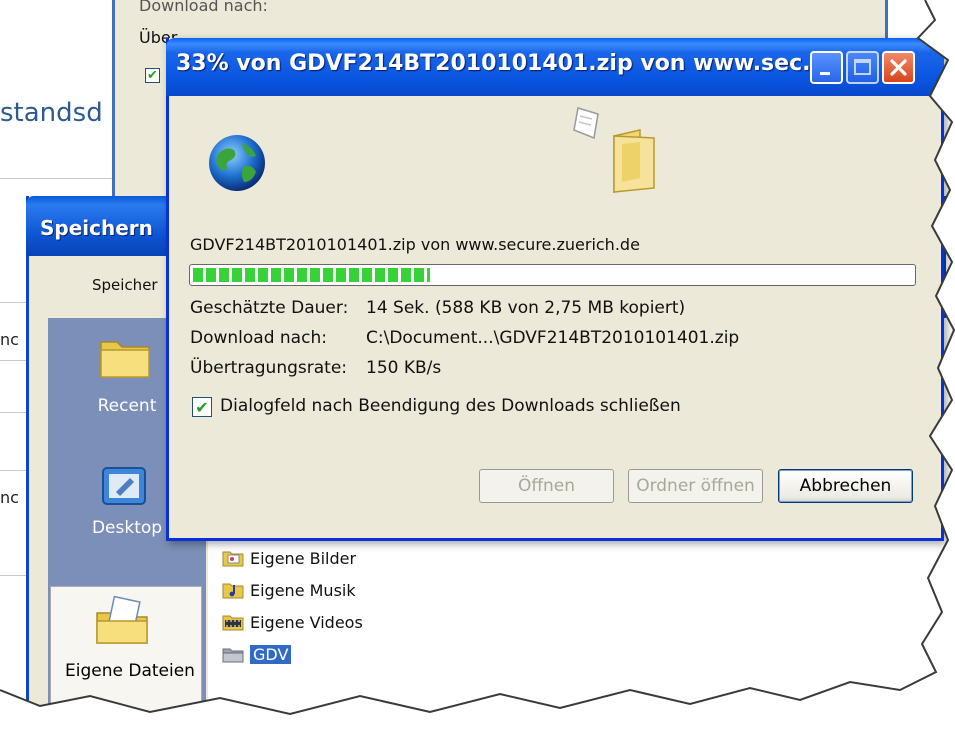 This screenshot has height=731, width=955. Describe the element at coordinates (258, 338) in the screenshot. I see `download-to-label: Download nach:` at that location.